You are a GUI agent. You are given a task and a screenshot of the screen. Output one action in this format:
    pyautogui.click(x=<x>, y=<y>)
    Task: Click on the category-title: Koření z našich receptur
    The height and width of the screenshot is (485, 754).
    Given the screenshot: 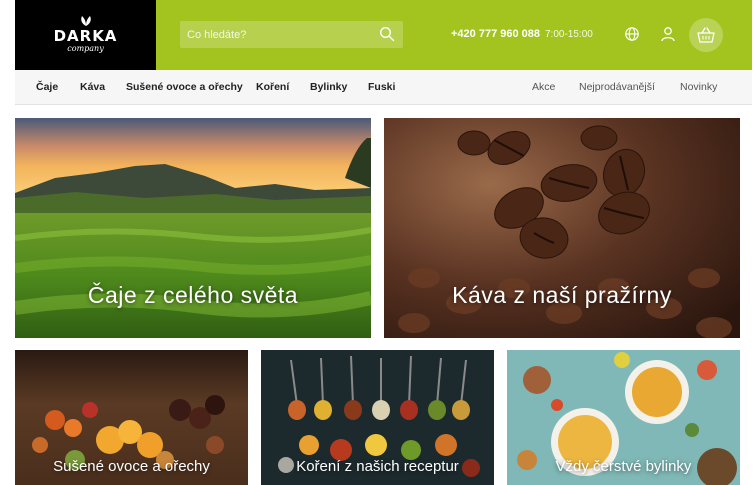 What is the action you would take?
    pyautogui.click(x=377, y=466)
    